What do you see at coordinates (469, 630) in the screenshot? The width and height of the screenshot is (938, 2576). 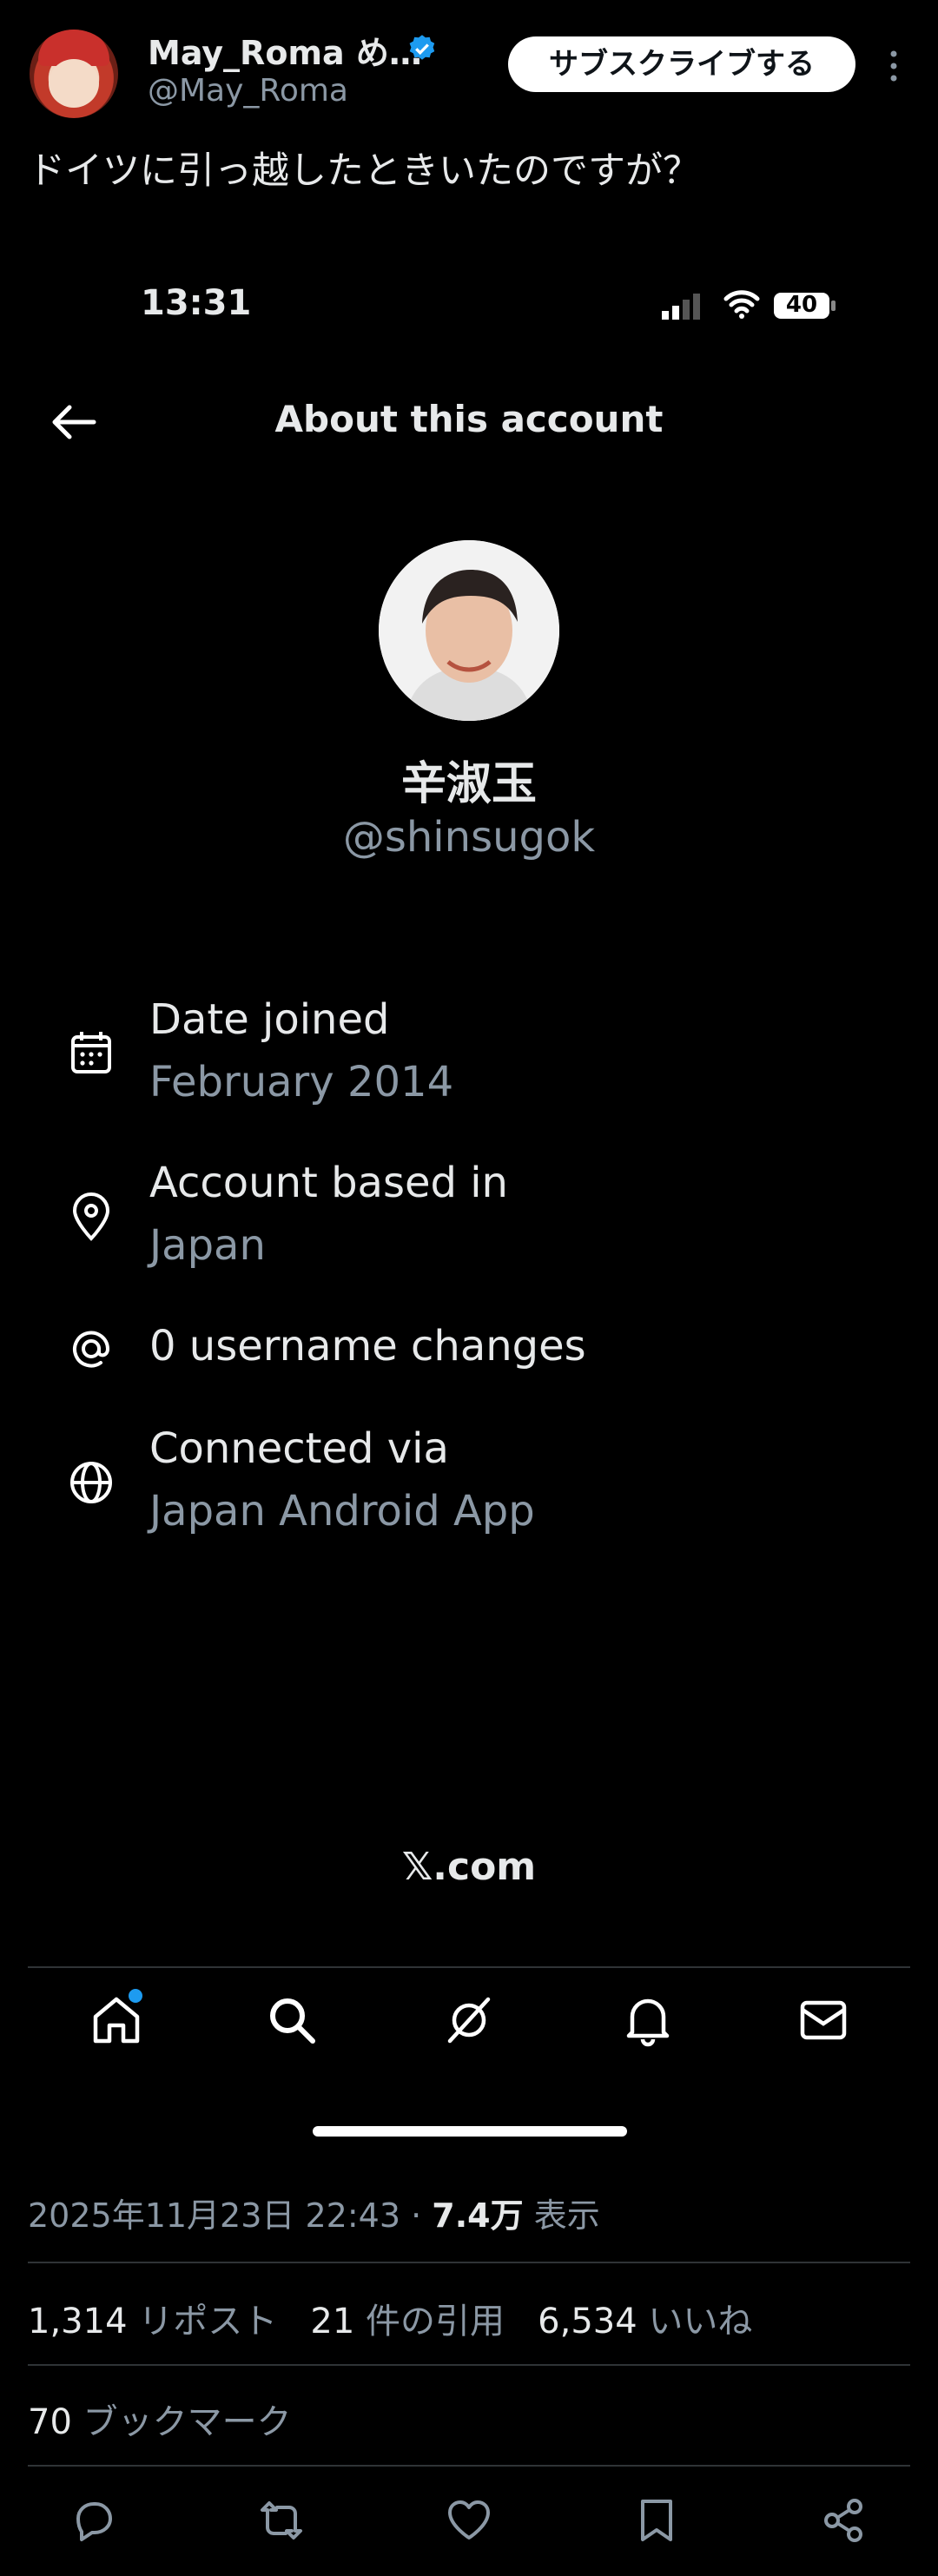 I see `profile-avatar` at bounding box center [469, 630].